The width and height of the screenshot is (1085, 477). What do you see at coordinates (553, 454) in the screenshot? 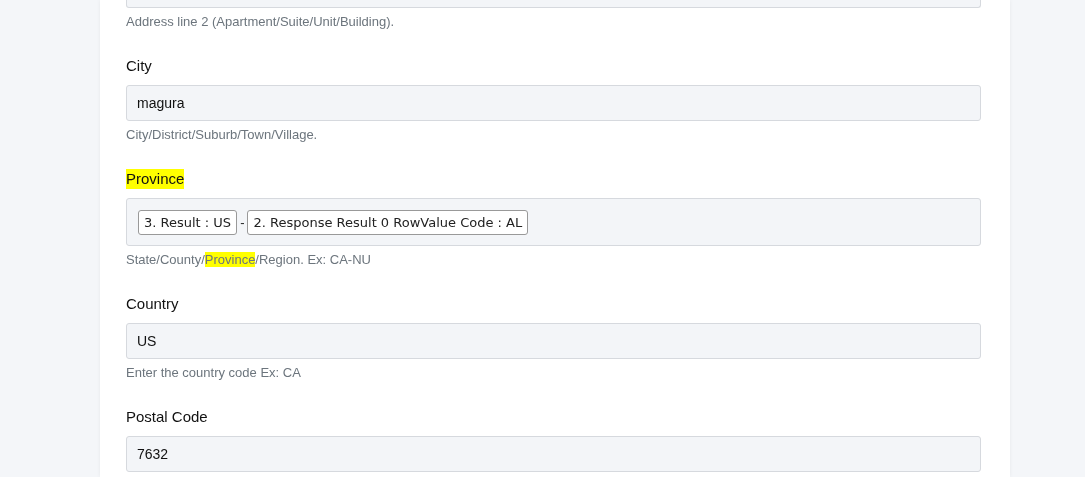
I see `text-input: 7632` at bounding box center [553, 454].